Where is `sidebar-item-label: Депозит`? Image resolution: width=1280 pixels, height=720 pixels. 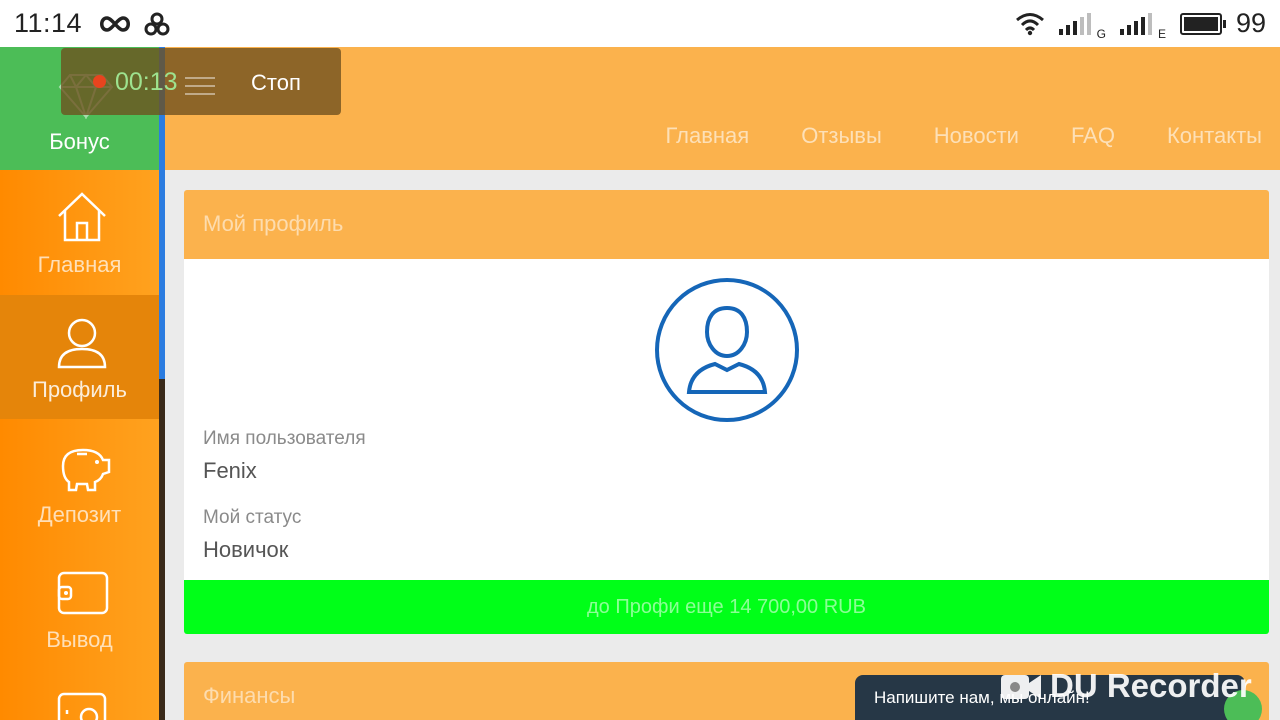 sidebar-item-label: Депозит is located at coordinates (79, 514).